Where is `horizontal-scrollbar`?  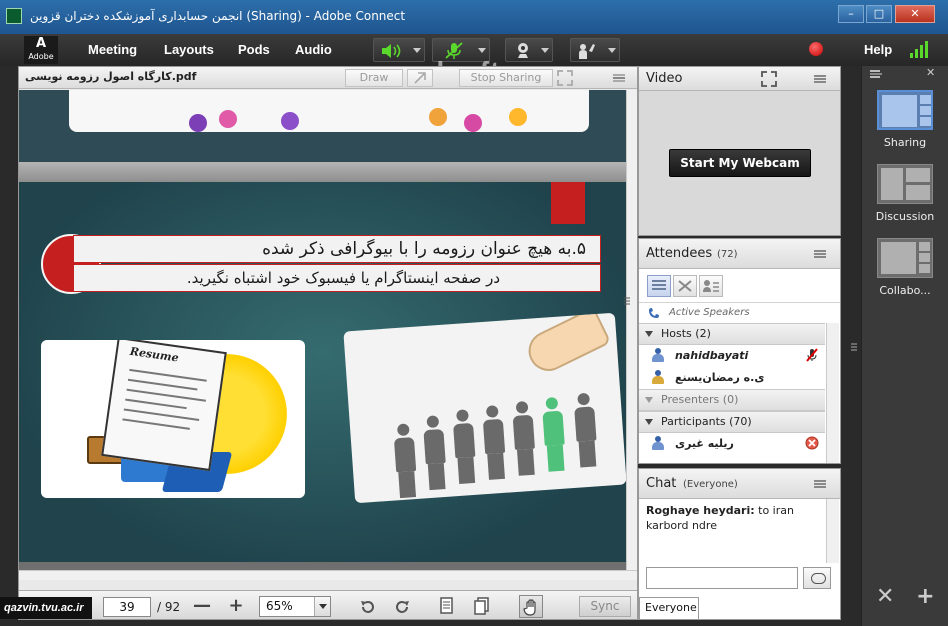
horizontal-scrollbar is located at coordinates (328, 575).